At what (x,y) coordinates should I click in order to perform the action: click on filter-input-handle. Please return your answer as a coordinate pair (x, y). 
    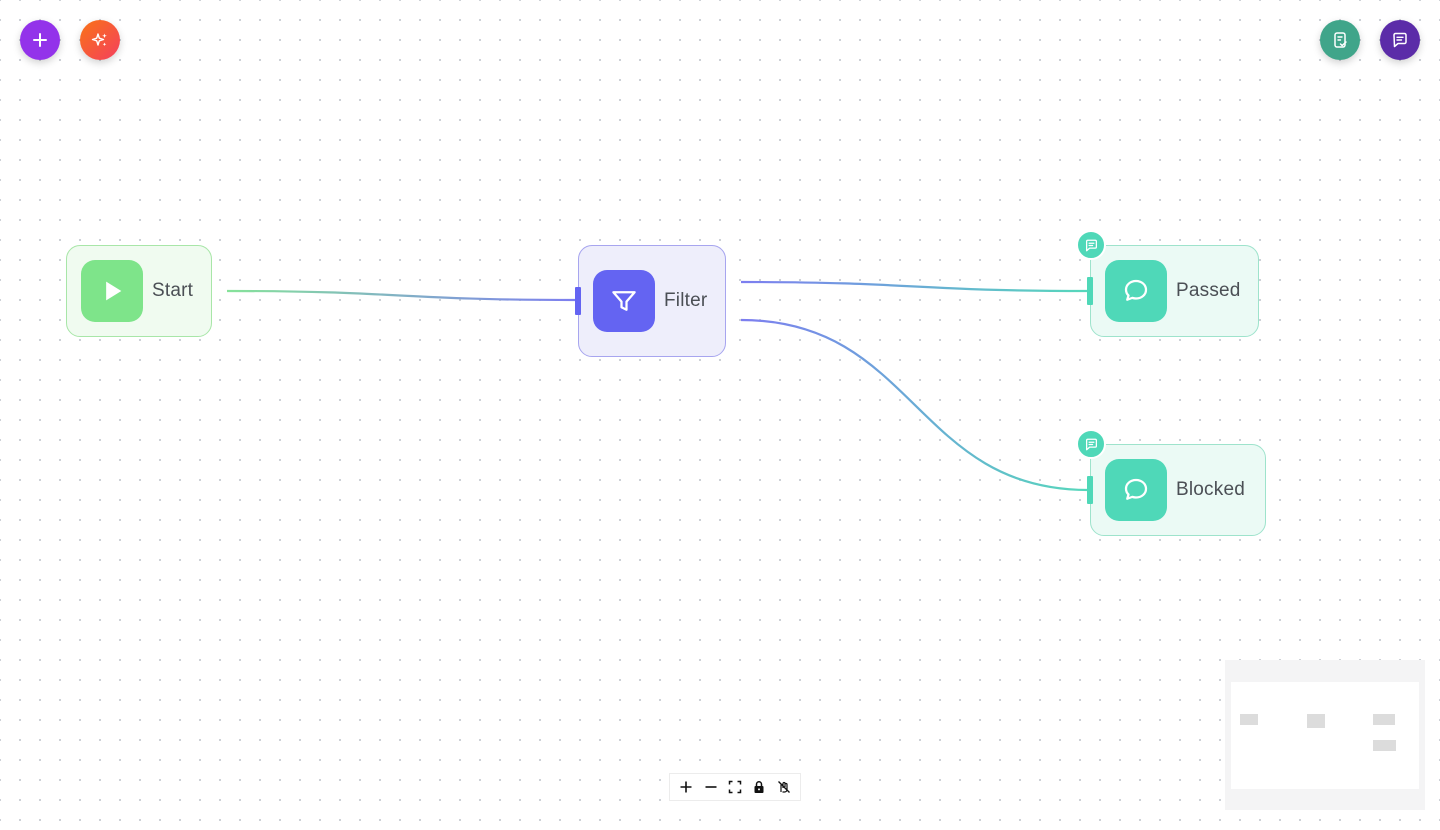
    Looking at the image, I should click on (578, 301).